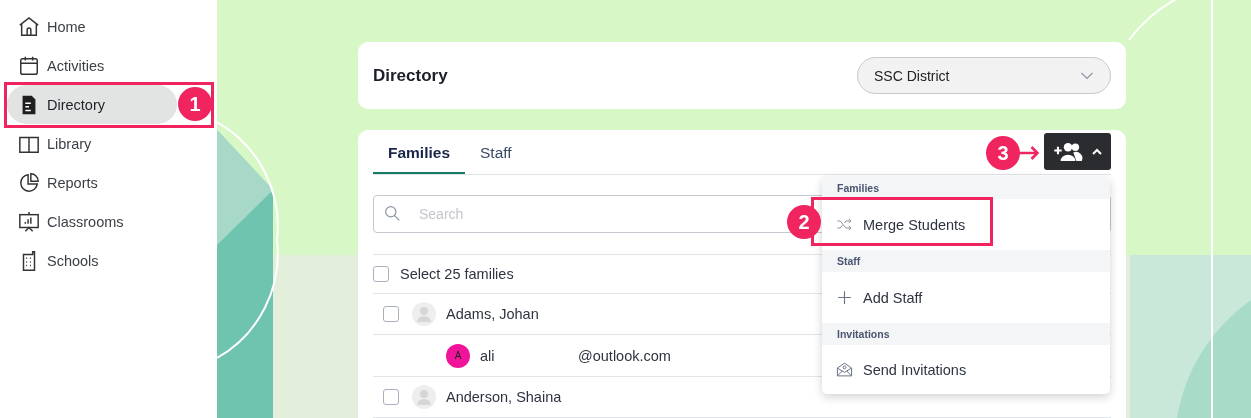 This screenshot has height=418, width=1251. Describe the element at coordinates (496, 159) in the screenshot. I see `tab: Staff` at that location.